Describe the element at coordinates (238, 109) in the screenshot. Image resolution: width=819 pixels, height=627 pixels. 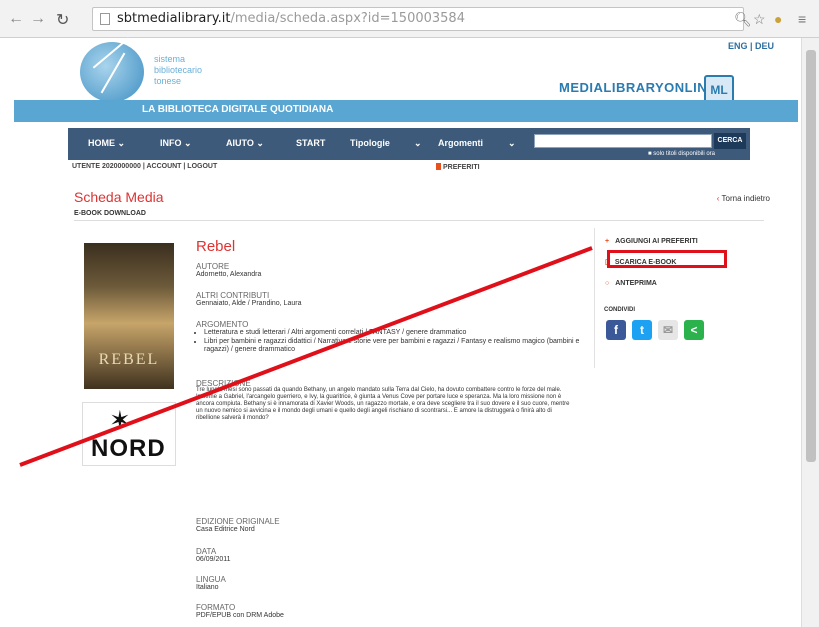
I see `tagline: LA BIBLIOTECA DIGITALE QUOTIDIANA` at that location.